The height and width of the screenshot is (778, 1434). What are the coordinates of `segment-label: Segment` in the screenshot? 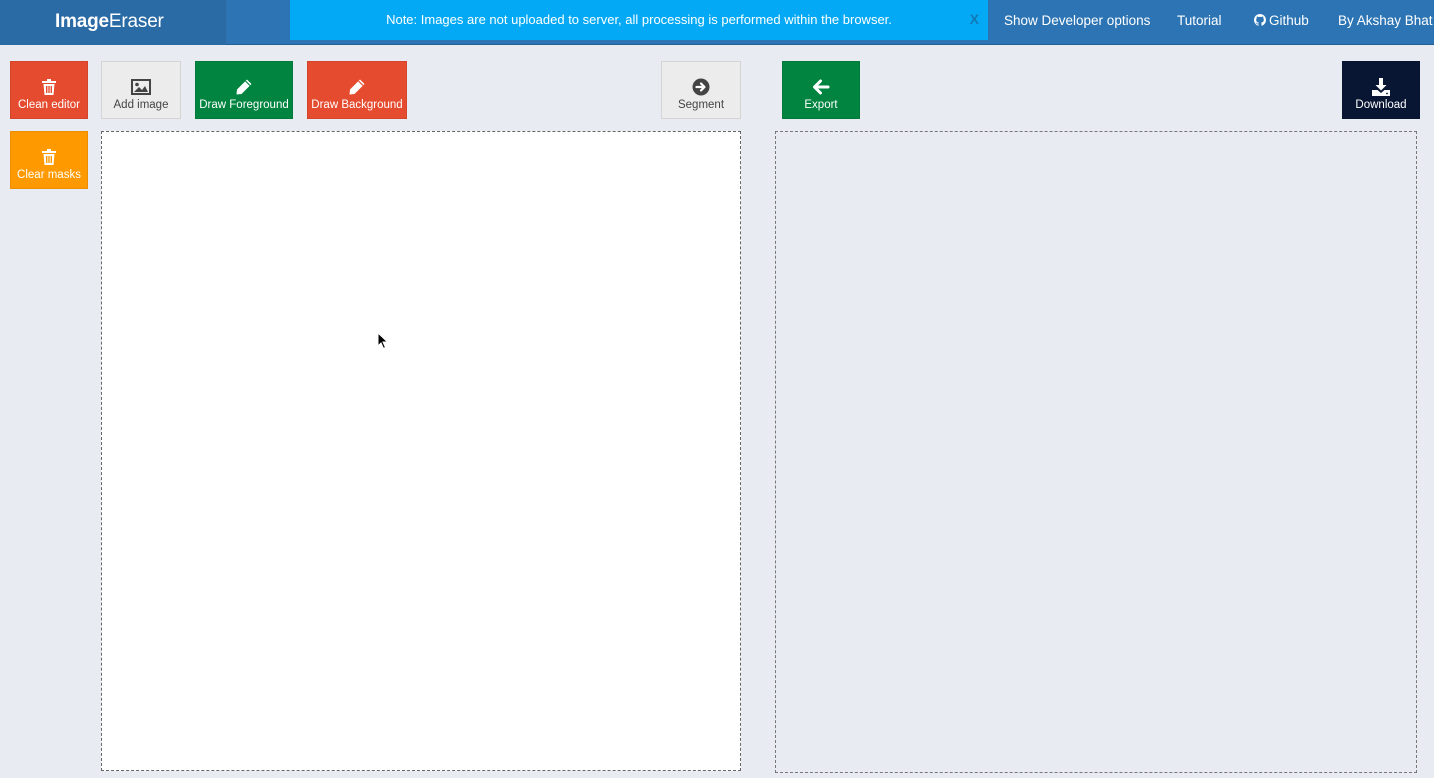 It's located at (701, 105).